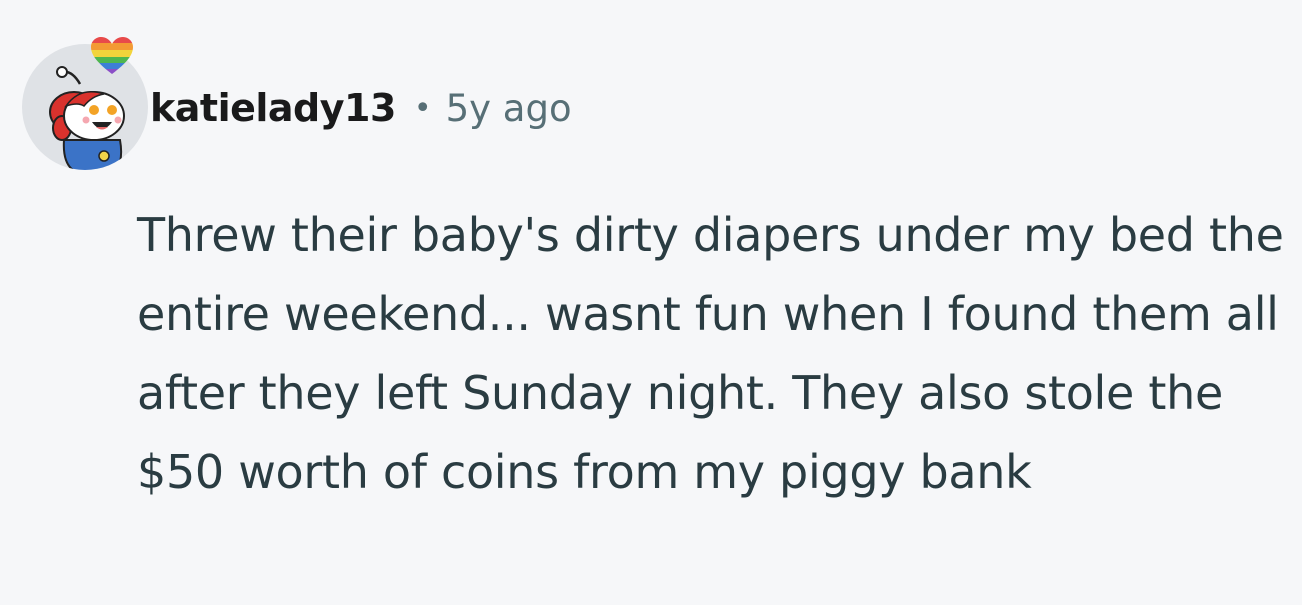 This screenshot has width=1302, height=605. What do you see at coordinates (273, 108) in the screenshot?
I see `username-link: katielady13` at bounding box center [273, 108].